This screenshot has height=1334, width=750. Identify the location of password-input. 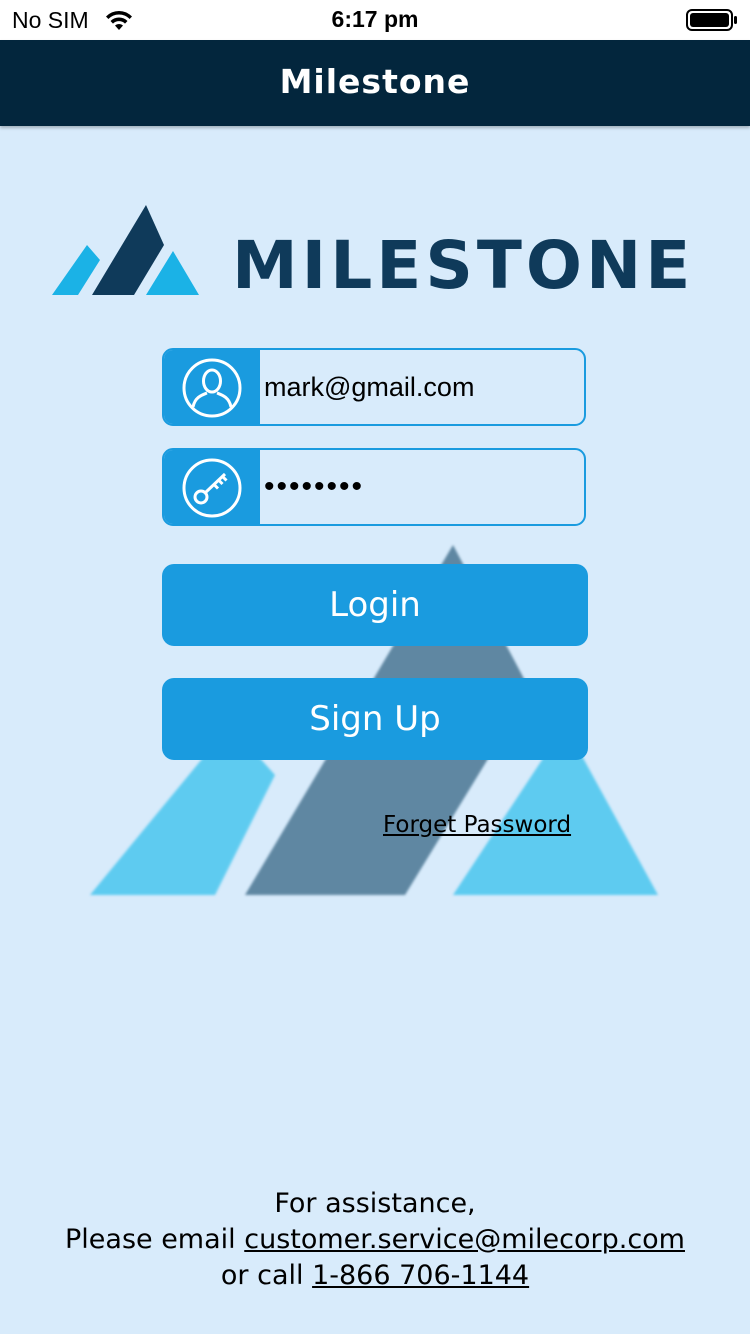
(422, 487).